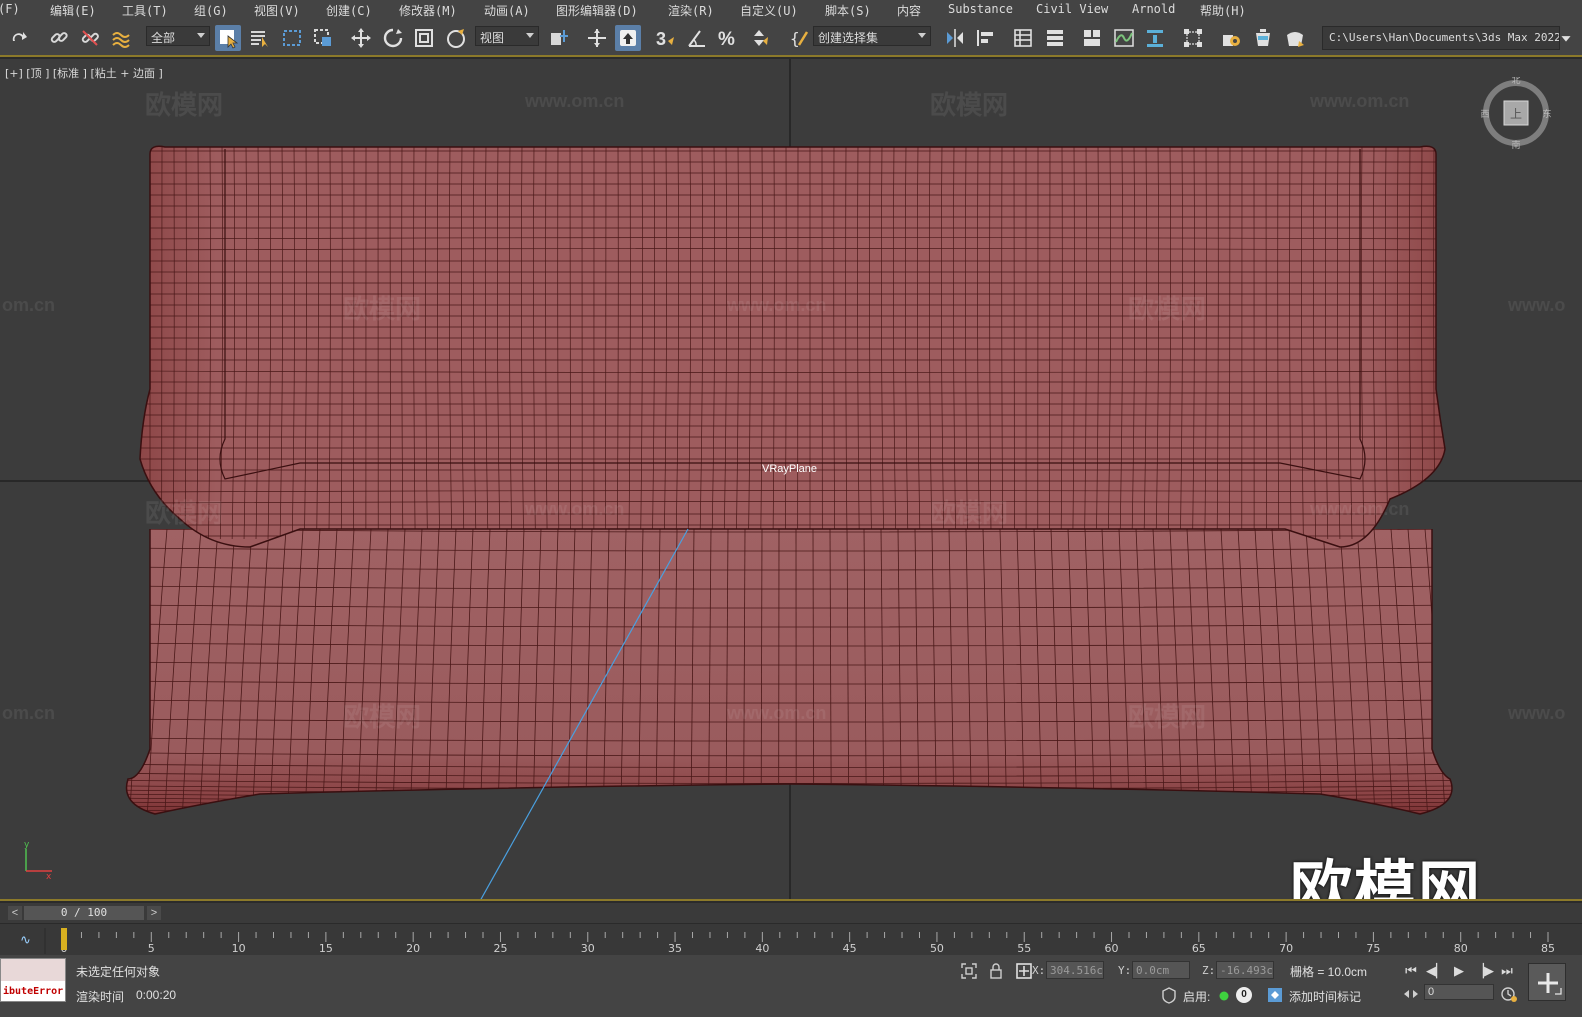 The width and height of the screenshot is (1582, 1017). Describe the element at coordinates (1072, 9) in the screenshot. I see `menu-civil-view: Civil View` at that location.